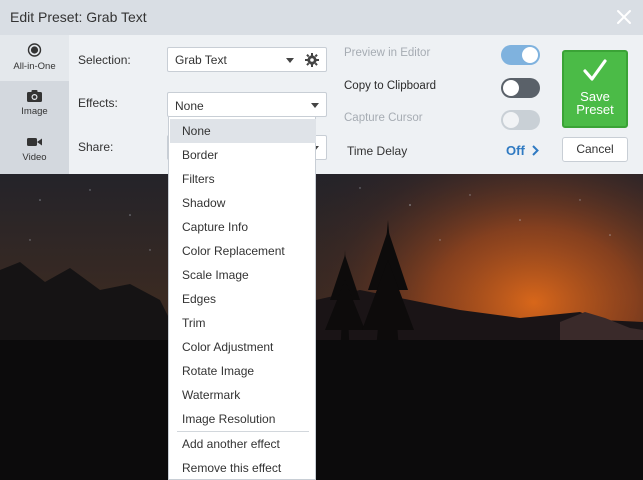  Describe the element at coordinates (595, 149) in the screenshot. I see `cancel-button: Cancel` at that location.